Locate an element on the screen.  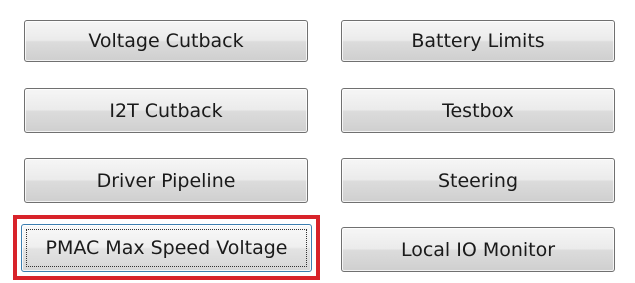
testbox-label: Testbox is located at coordinates (478, 110).